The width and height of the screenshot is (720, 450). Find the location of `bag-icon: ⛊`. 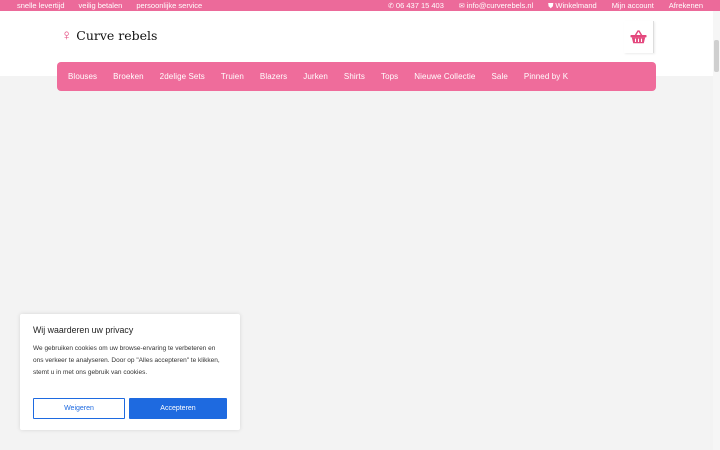

bag-icon: ⛊ is located at coordinates (551, 6).